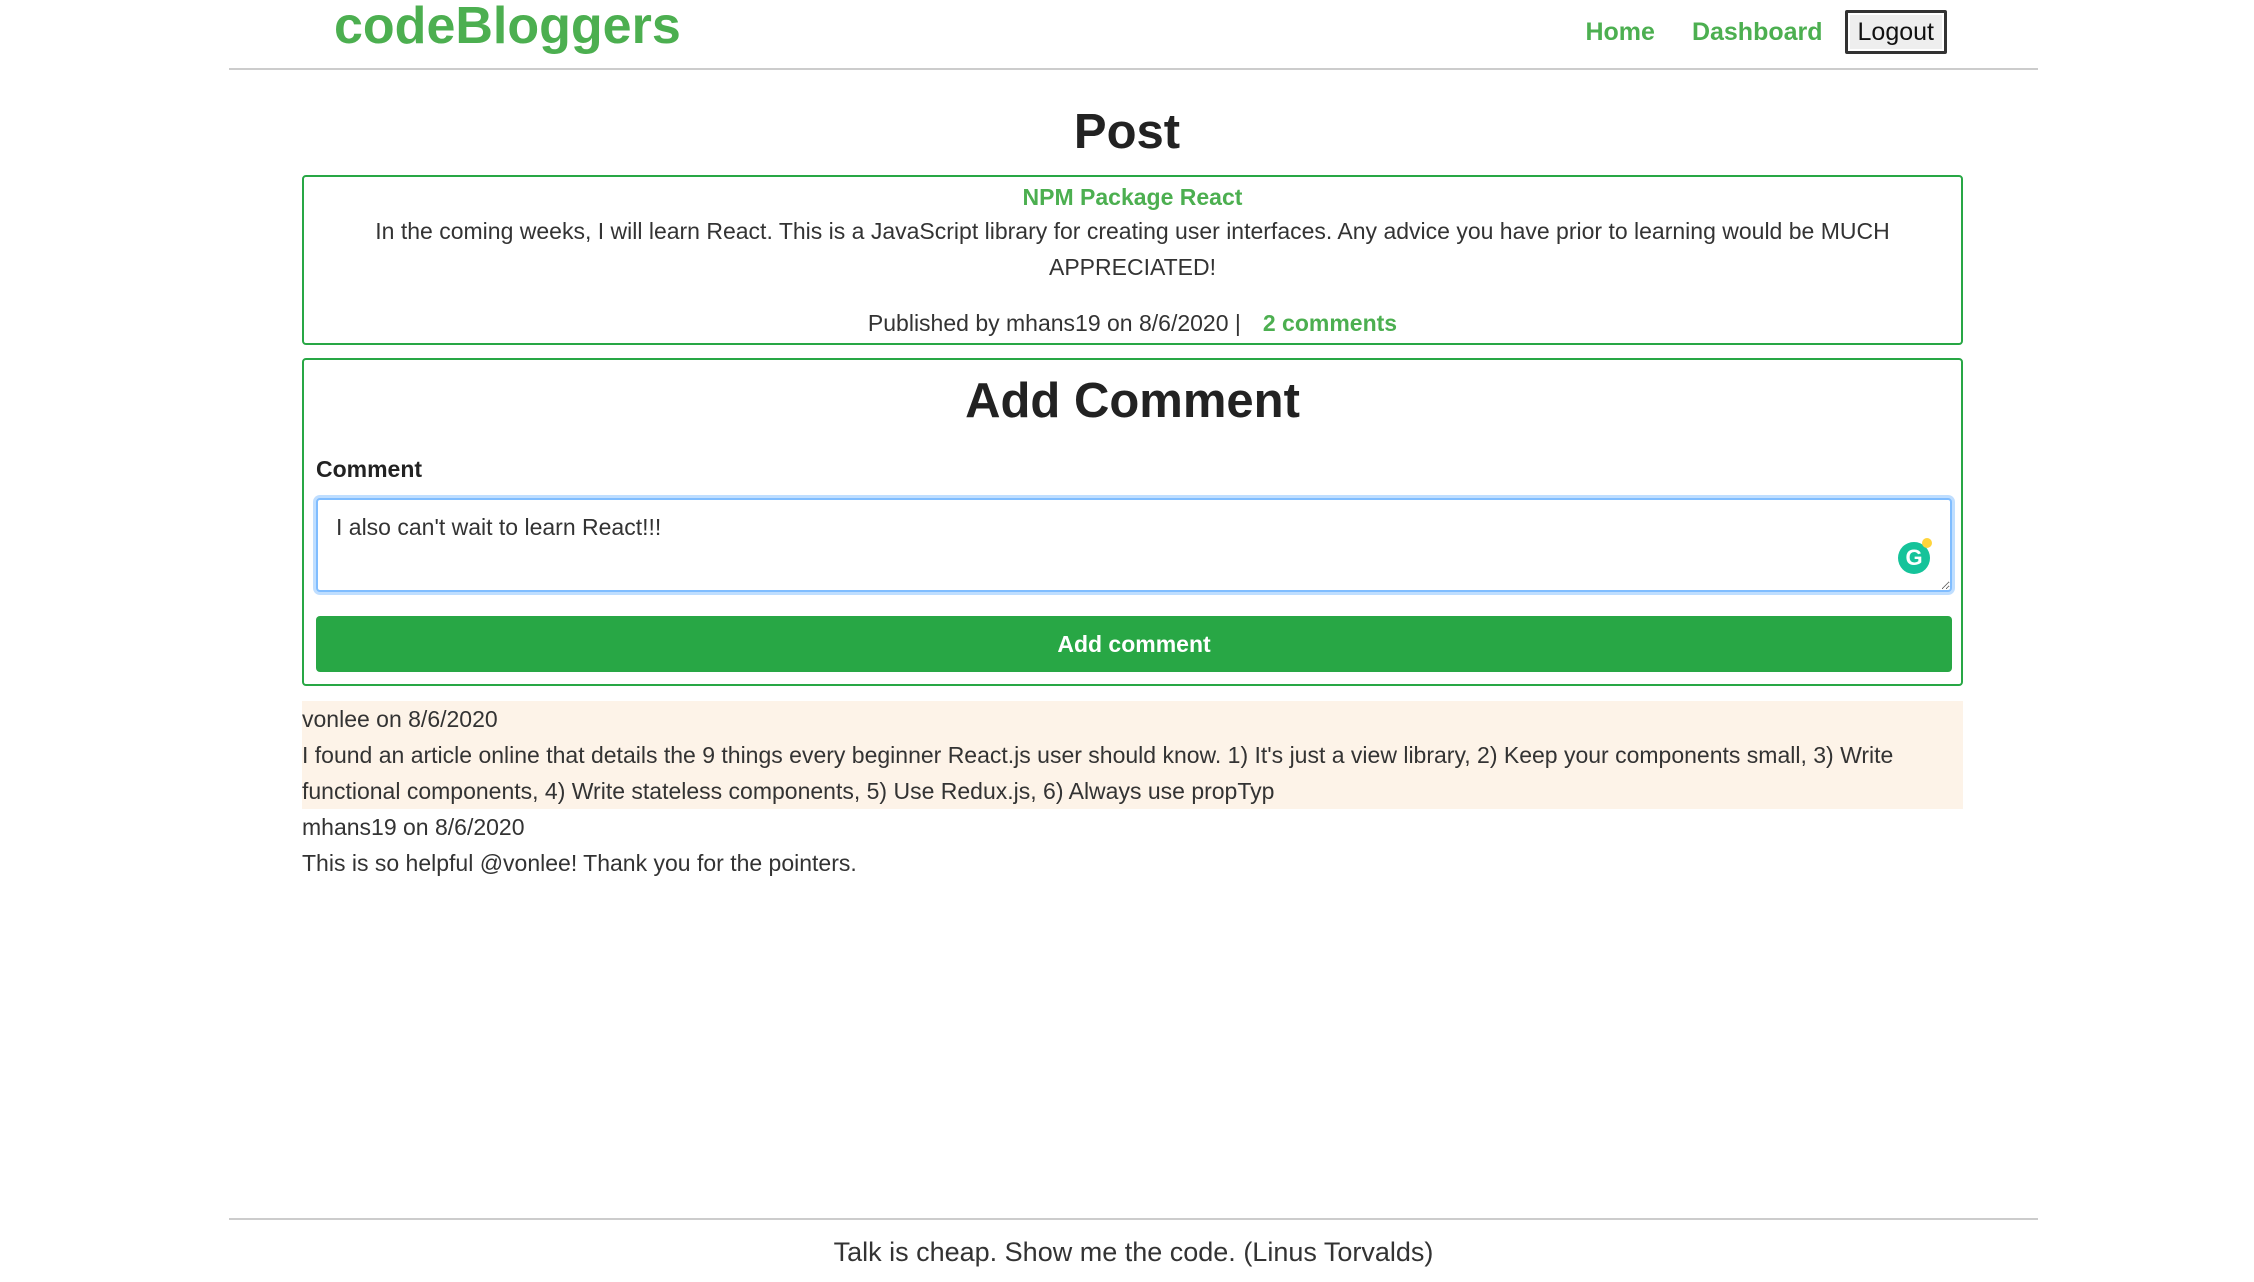 This screenshot has width=2254, height=1282. What do you see at coordinates (1330, 323) in the screenshot?
I see `comments-count-link: 2 comments` at bounding box center [1330, 323].